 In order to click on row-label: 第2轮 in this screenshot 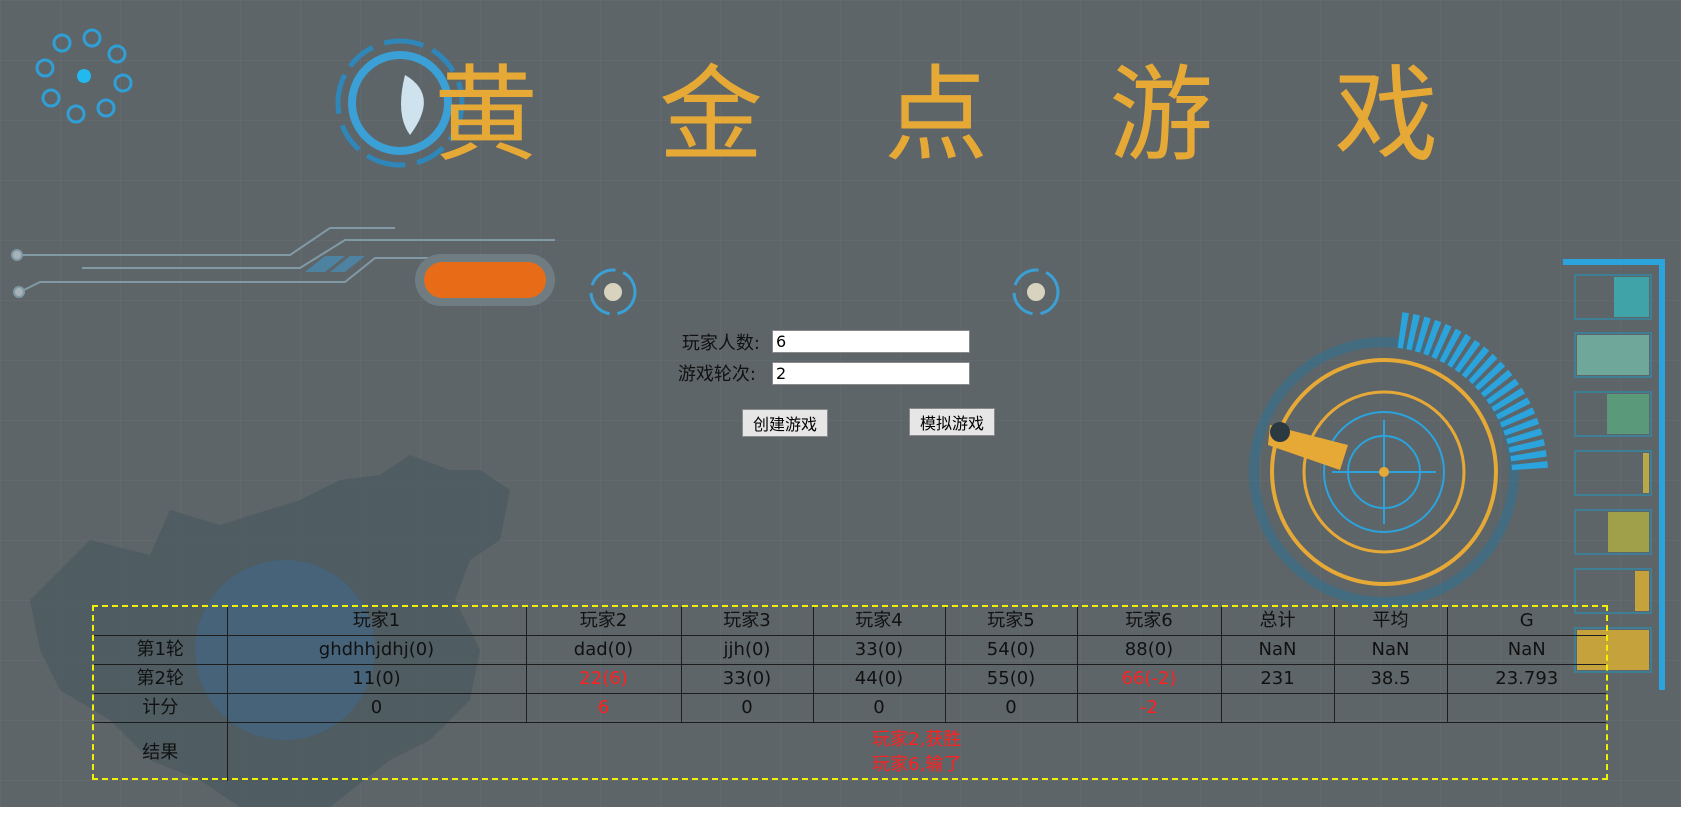, I will do `click(161, 679)`.